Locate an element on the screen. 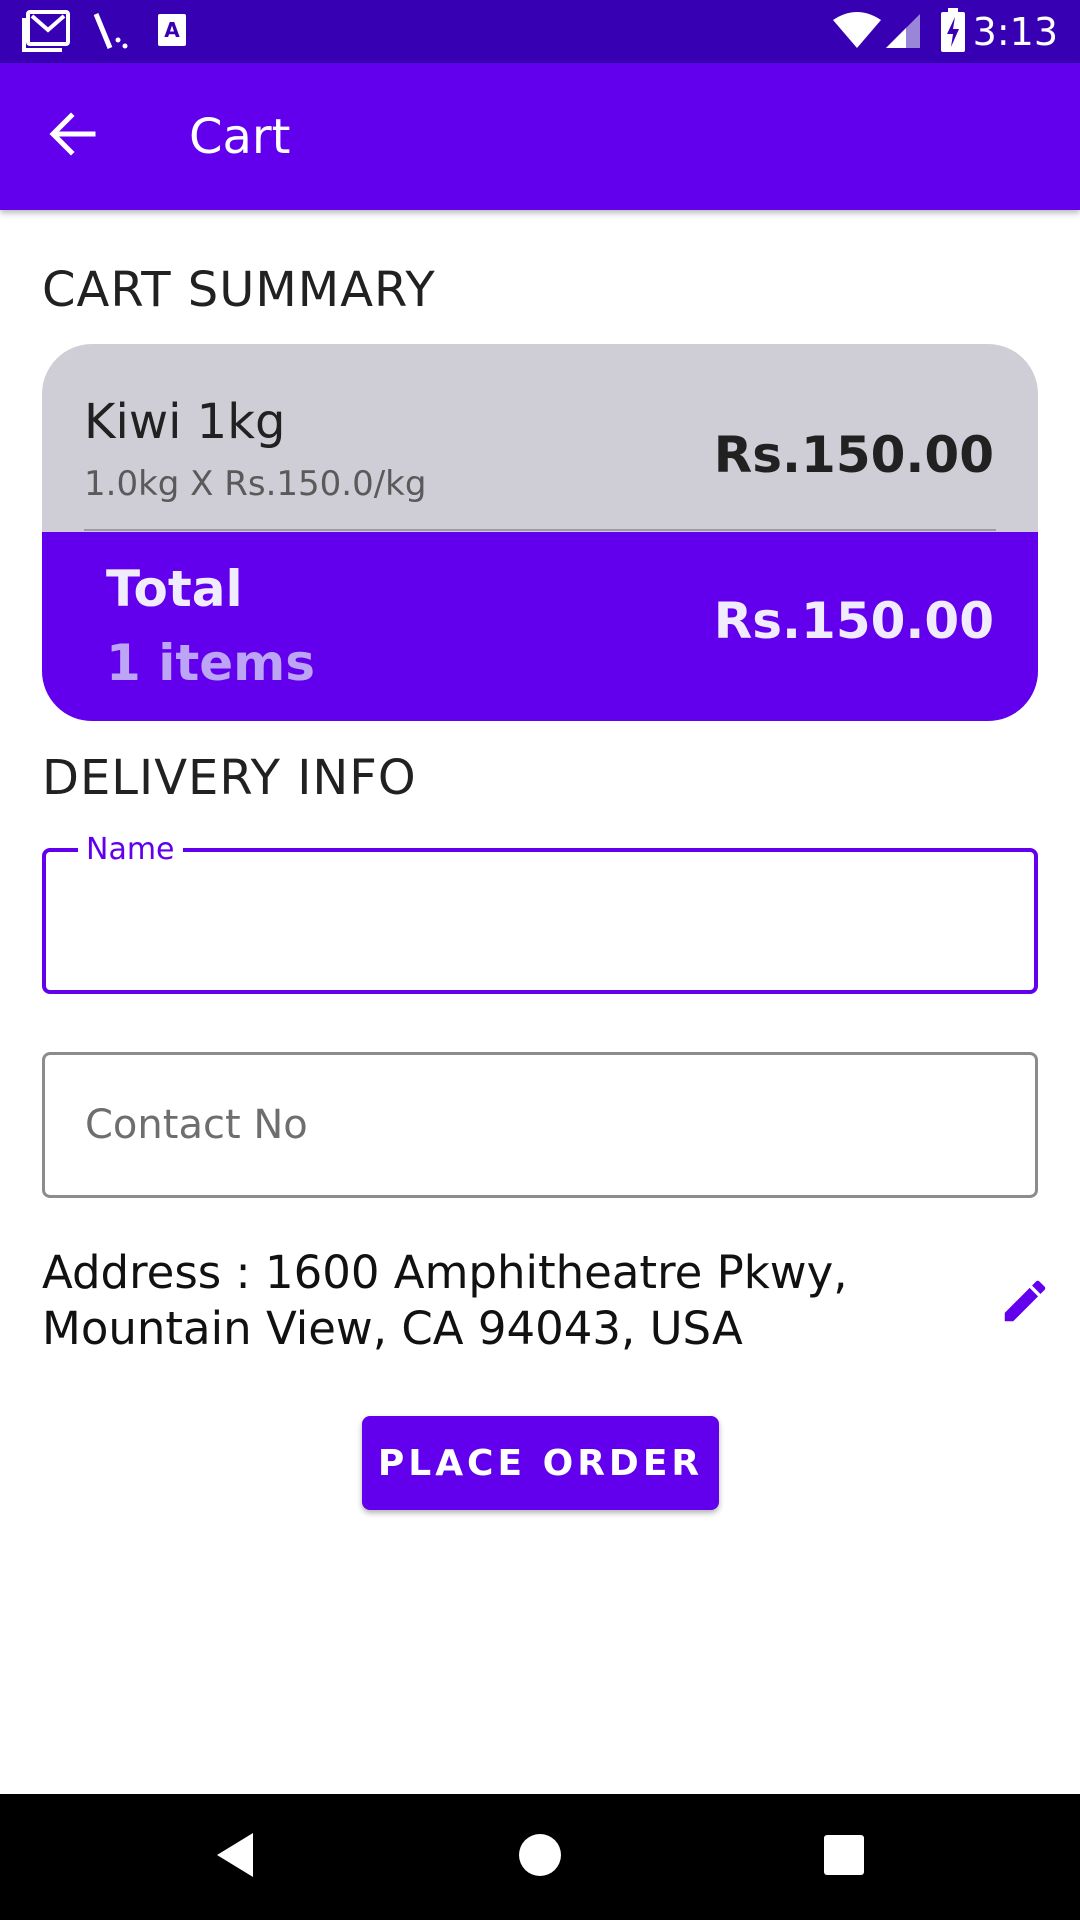 The image size is (1080, 1920). cart-item-name: Kiwi 1kg is located at coordinates (185, 422).